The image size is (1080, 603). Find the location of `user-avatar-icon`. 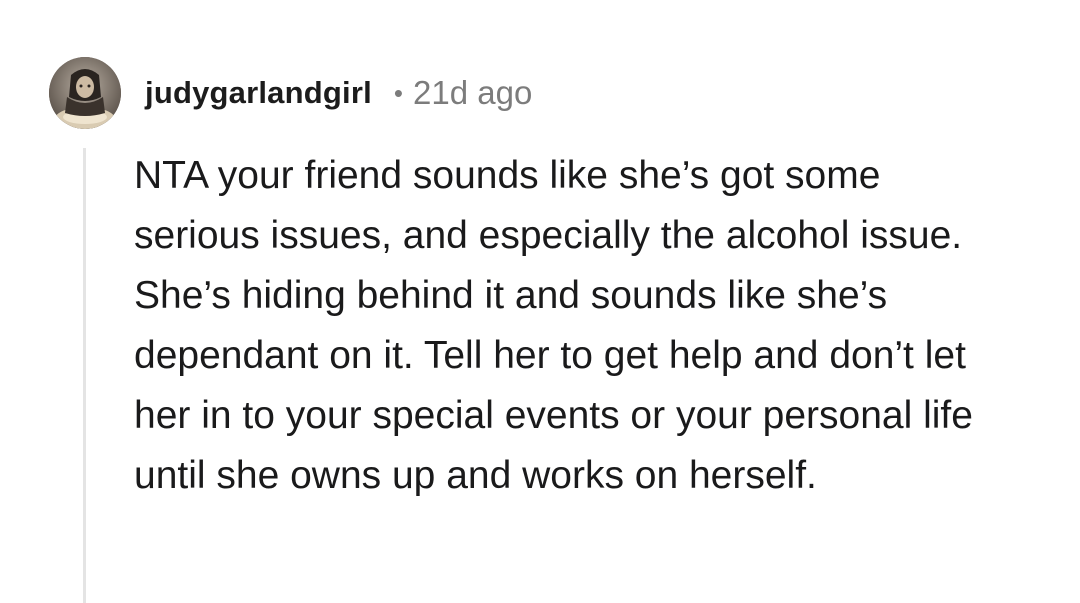

user-avatar-icon is located at coordinates (85, 93).